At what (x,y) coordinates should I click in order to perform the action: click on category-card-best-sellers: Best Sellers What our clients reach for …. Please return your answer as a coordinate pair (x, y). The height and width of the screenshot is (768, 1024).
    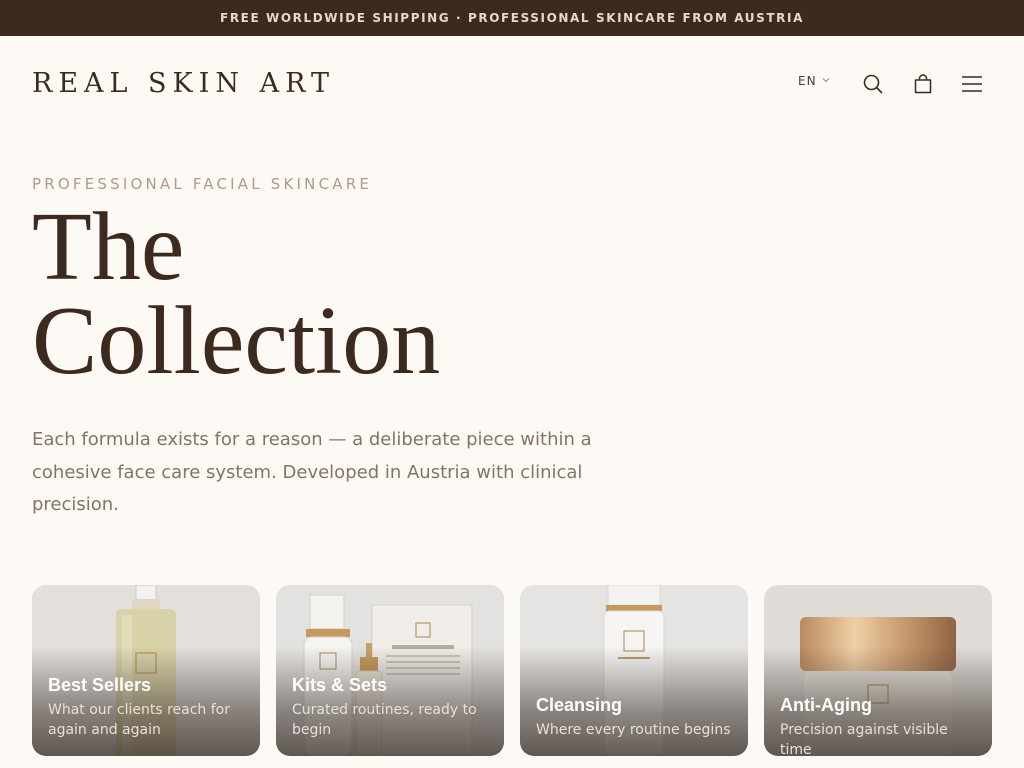
    Looking at the image, I should click on (146, 670).